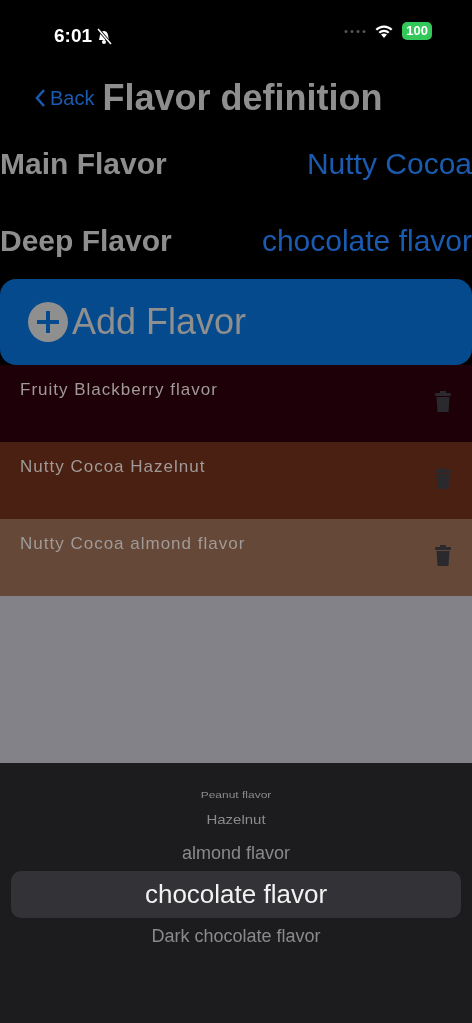  I want to click on flavor-name: Nutty Cocoa Hazelnut, so click(113, 467).